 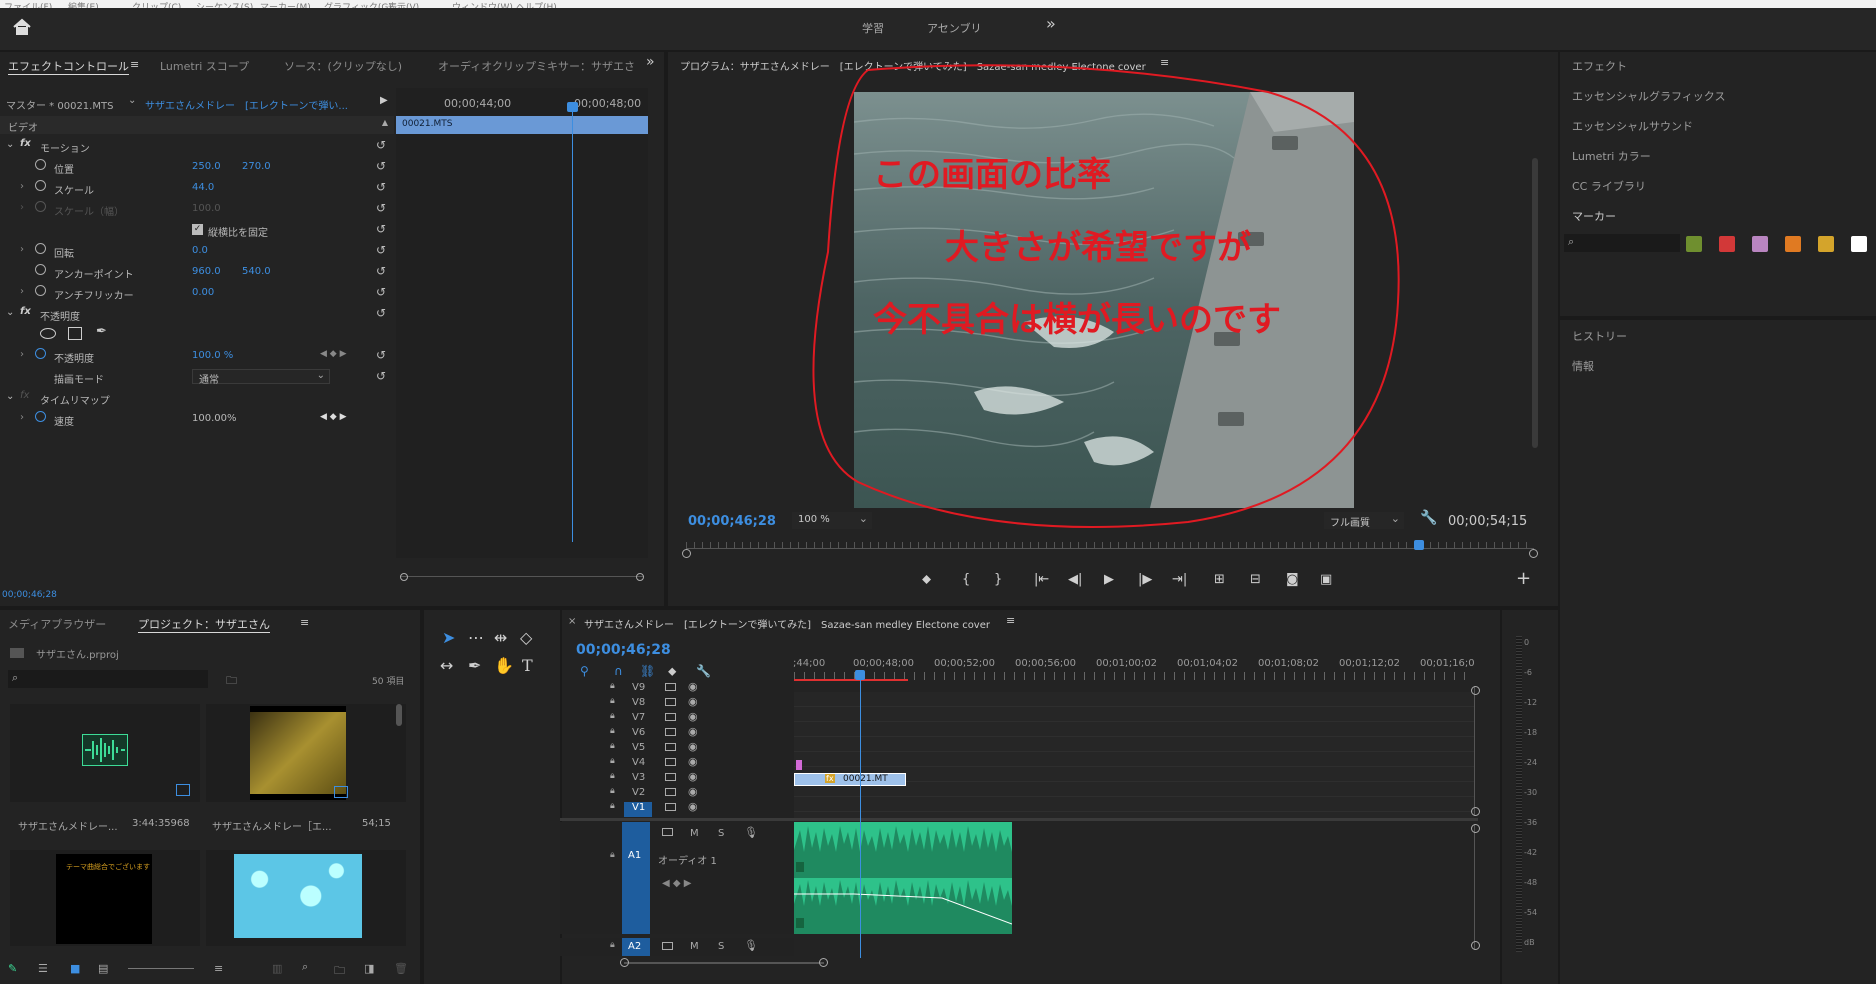 I want to click on timeline-settings-icon: 🔧, so click(x=703, y=671).